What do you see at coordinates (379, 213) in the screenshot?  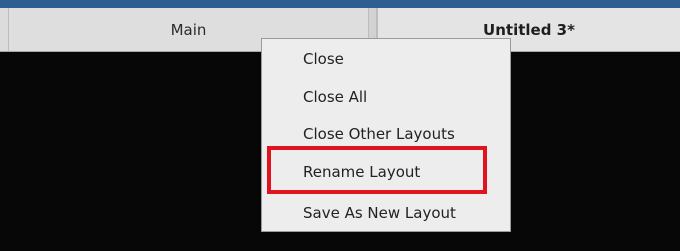 I see `menu-item-save-as-new-layout: Save As New Layout` at bounding box center [379, 213].